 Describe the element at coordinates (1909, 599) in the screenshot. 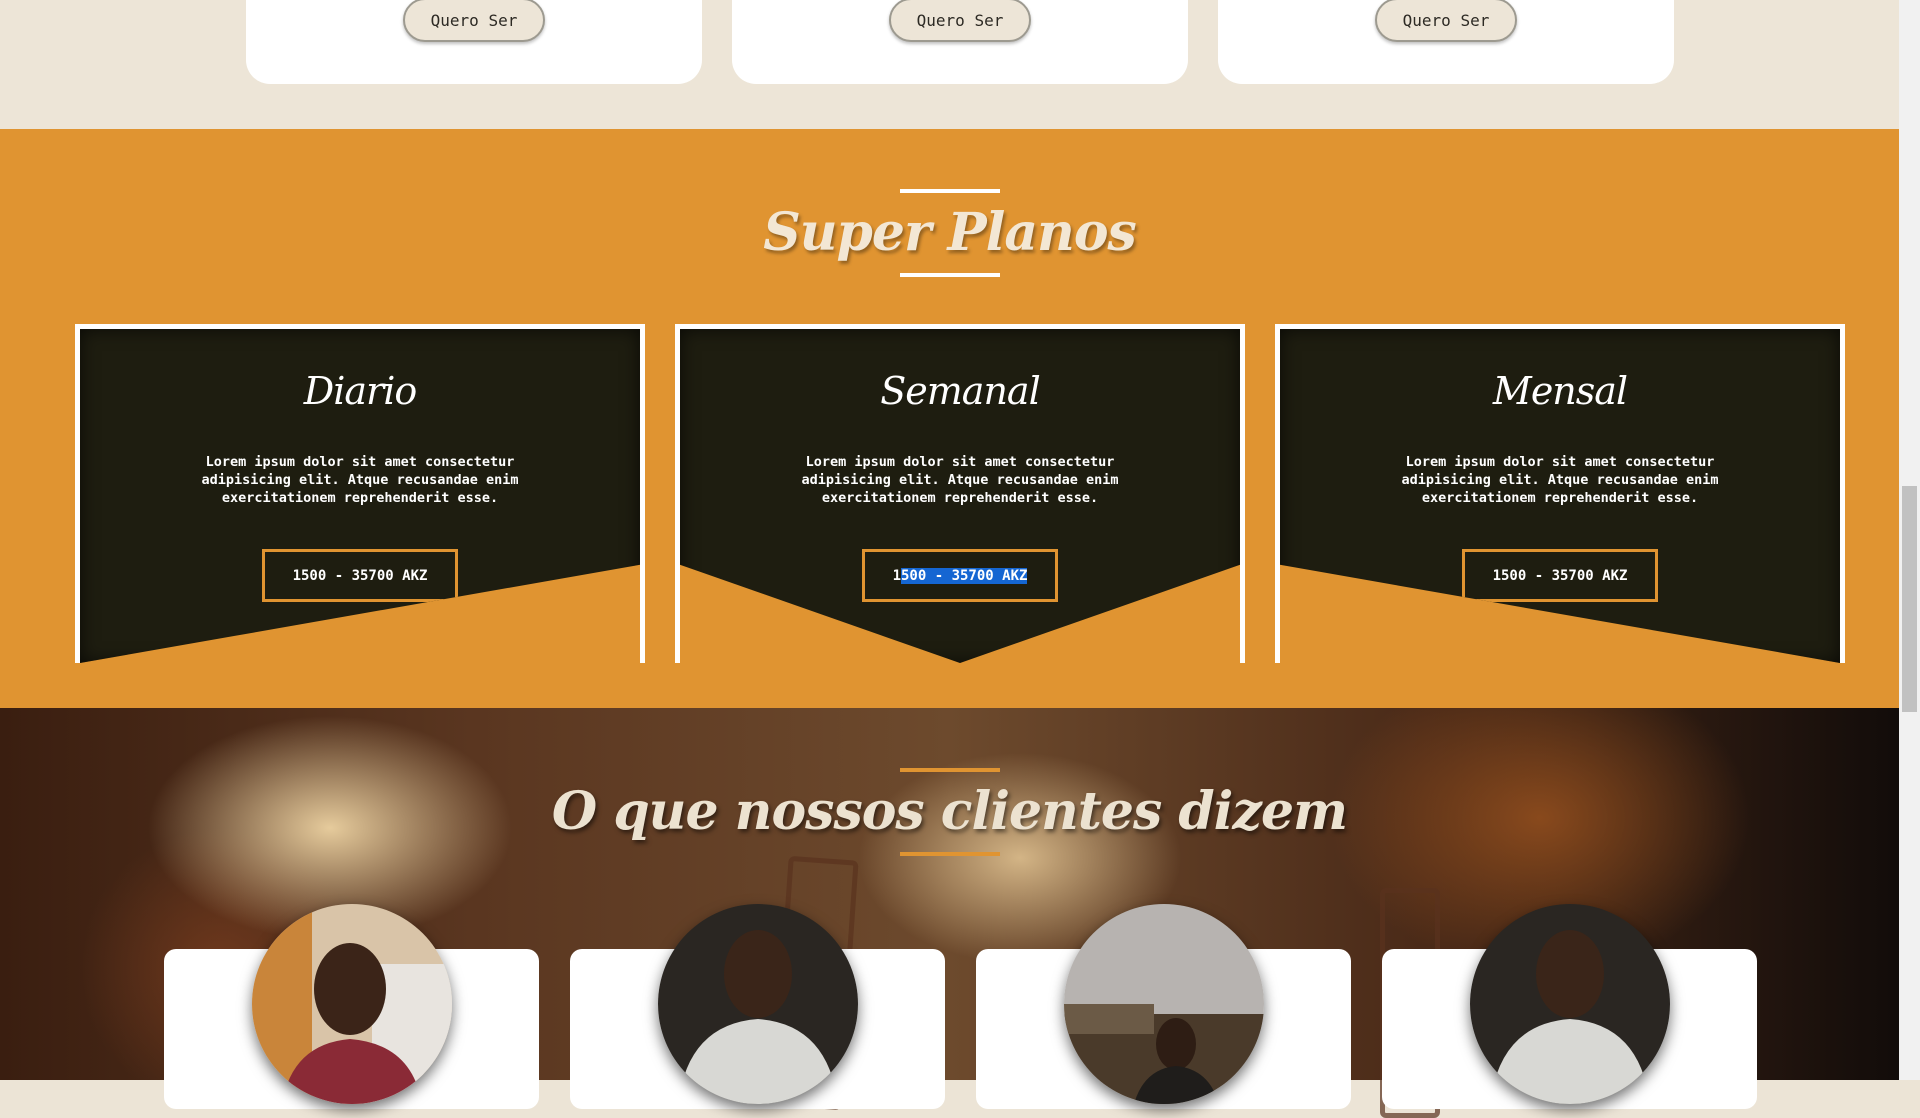

I see `scrollbar-thumb` at that location.